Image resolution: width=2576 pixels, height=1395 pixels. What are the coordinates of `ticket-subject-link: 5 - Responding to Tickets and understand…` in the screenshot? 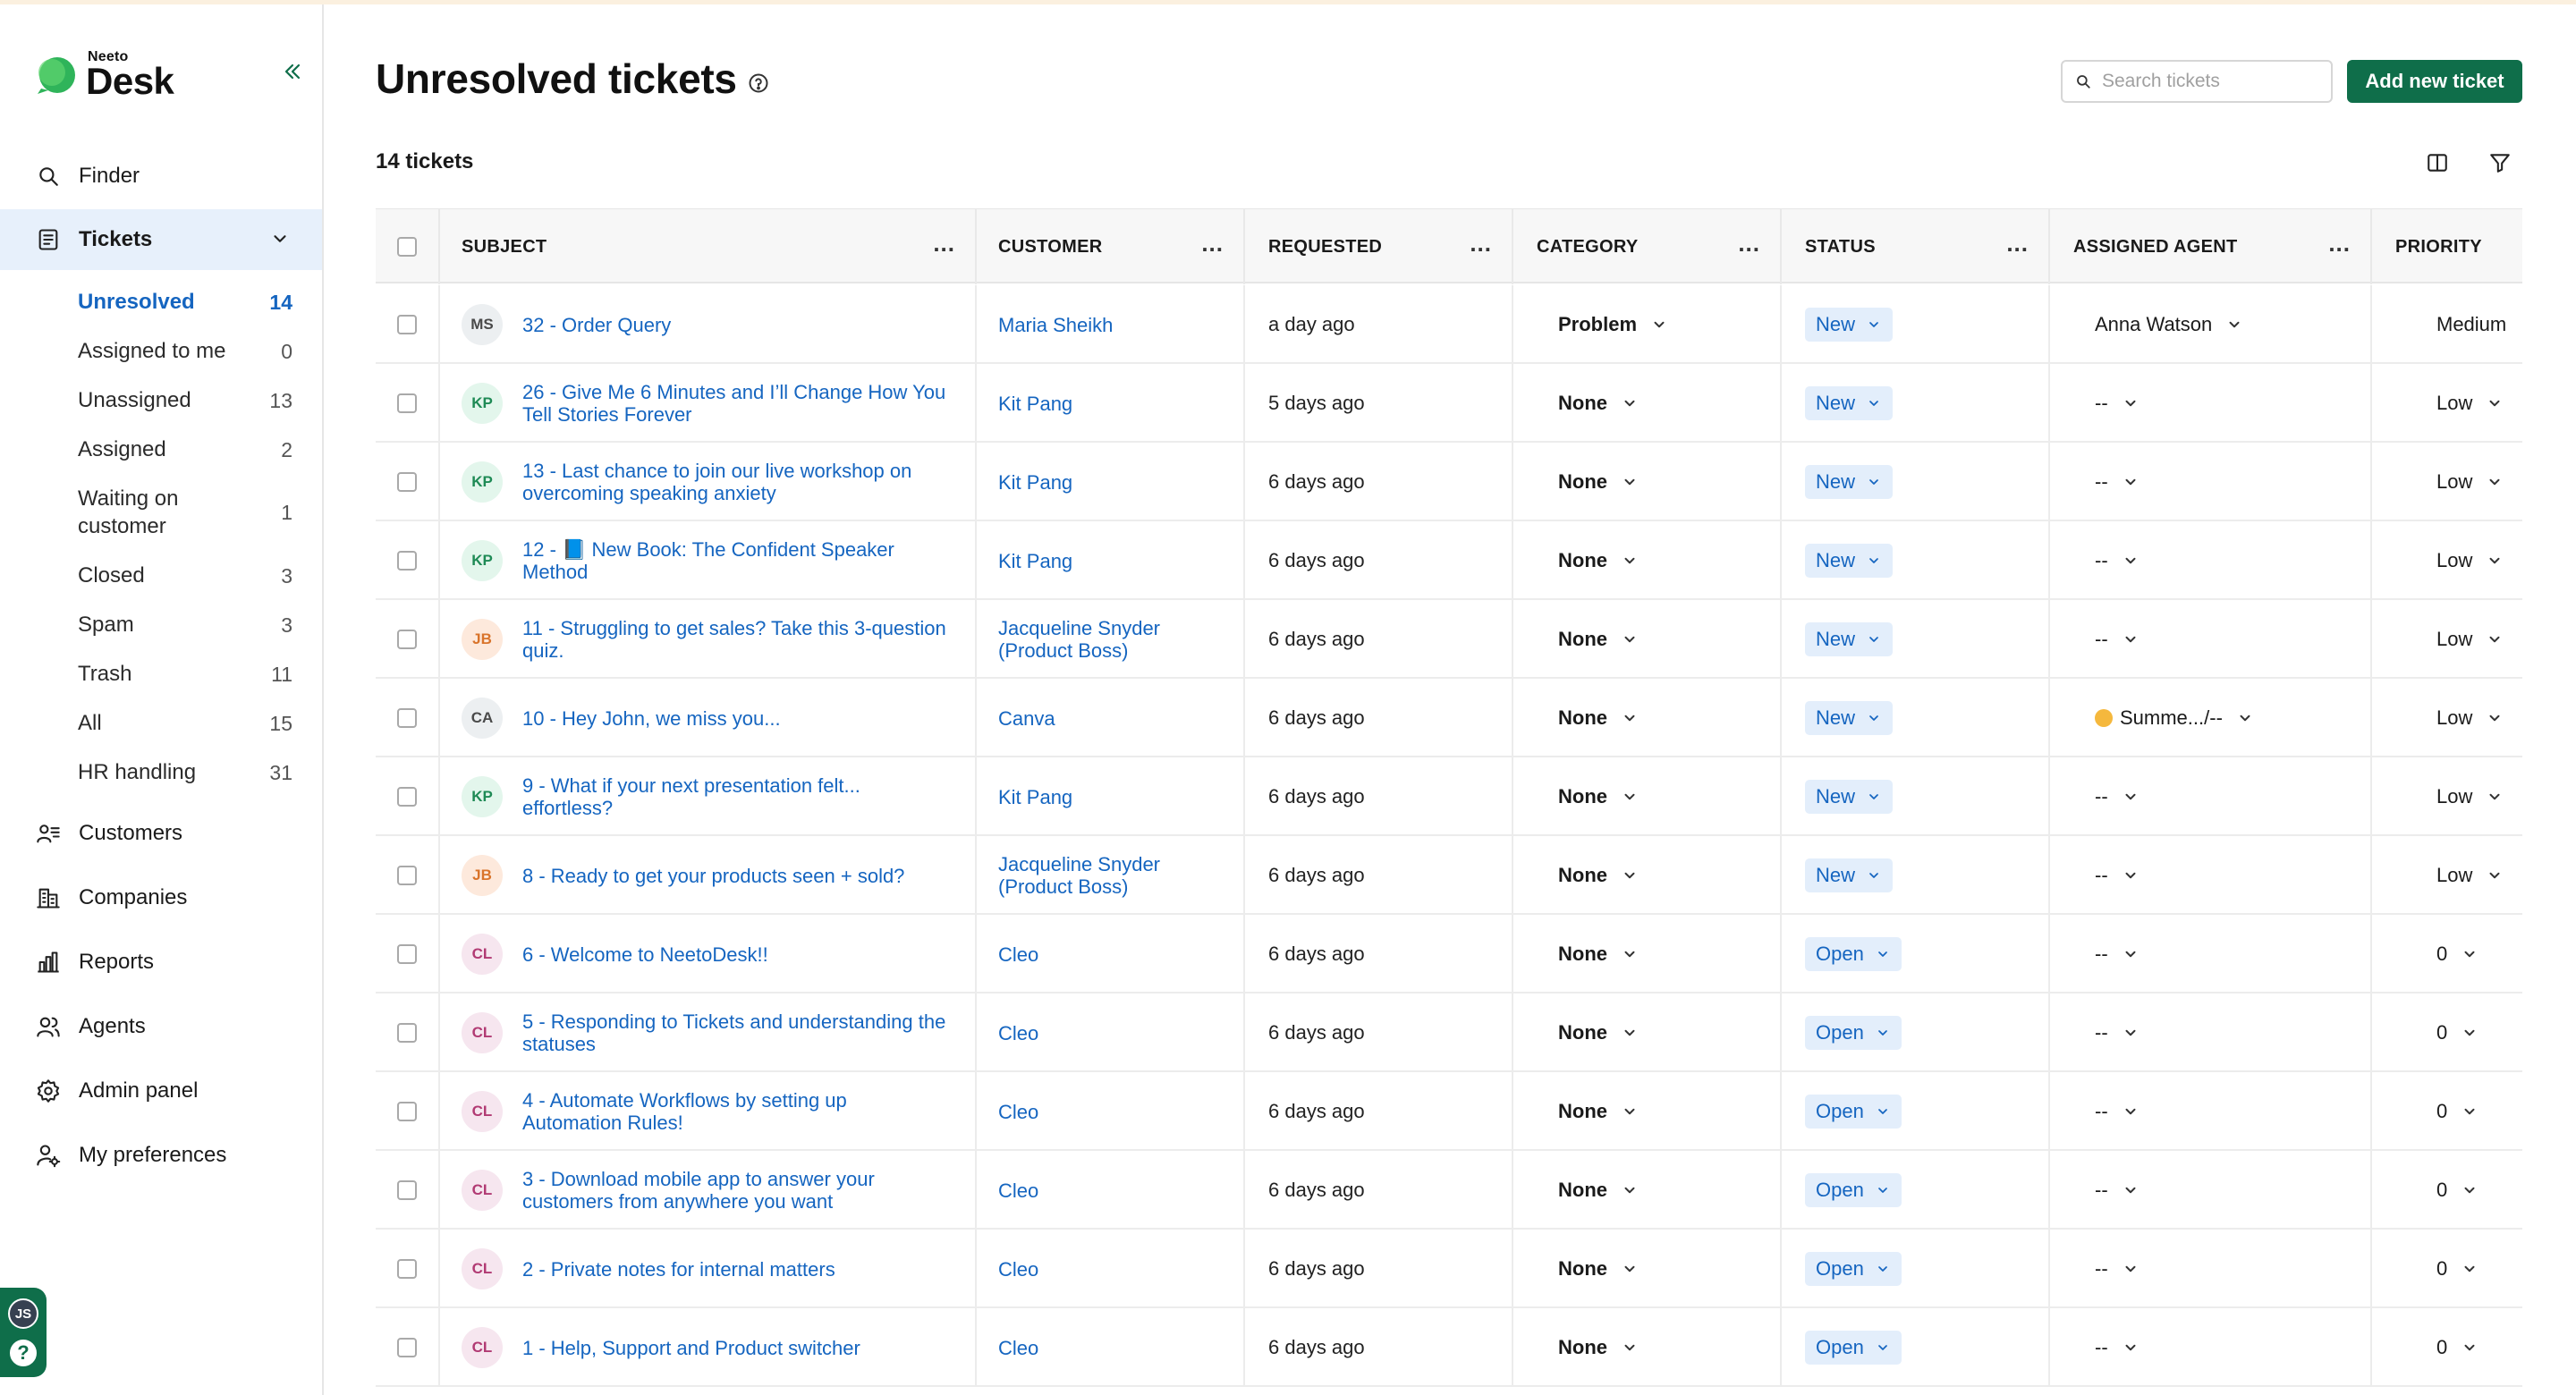 It's located at (733, 1032).